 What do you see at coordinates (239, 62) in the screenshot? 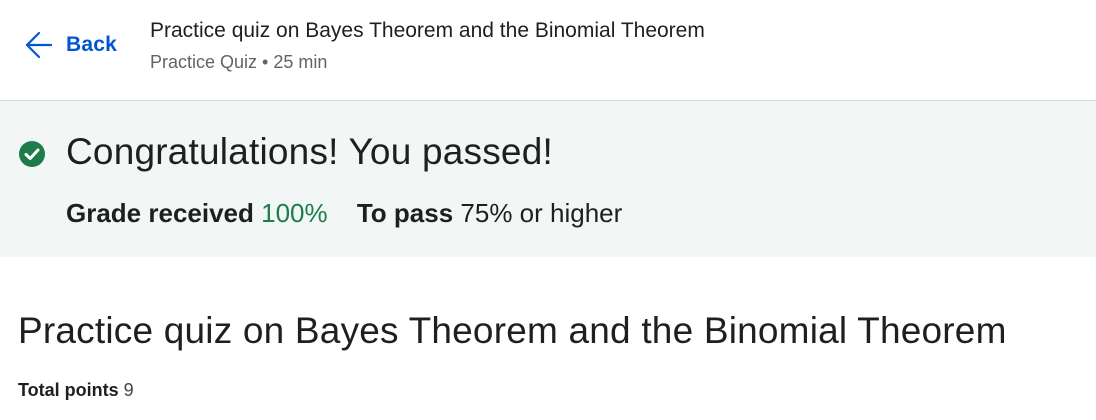
I see `header-meta: Practice Quiz • 25 min` at bounding box center [239, 62].